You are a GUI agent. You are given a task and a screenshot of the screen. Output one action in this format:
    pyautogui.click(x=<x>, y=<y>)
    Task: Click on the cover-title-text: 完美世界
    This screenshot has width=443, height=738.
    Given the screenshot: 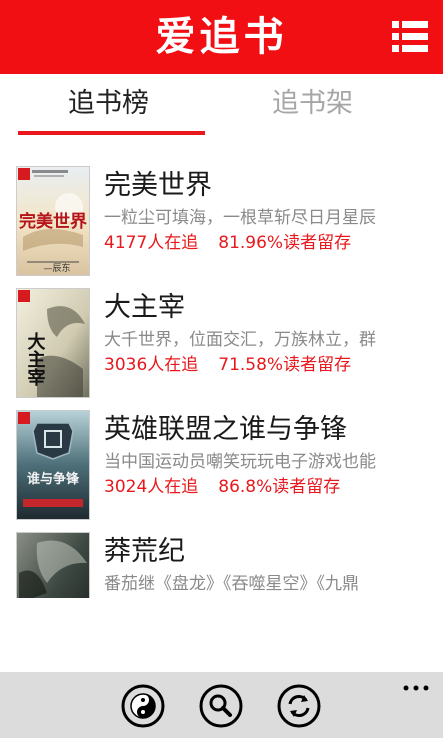 What is the action you would take?
    pyautogui.click(x=53, y=221)
    